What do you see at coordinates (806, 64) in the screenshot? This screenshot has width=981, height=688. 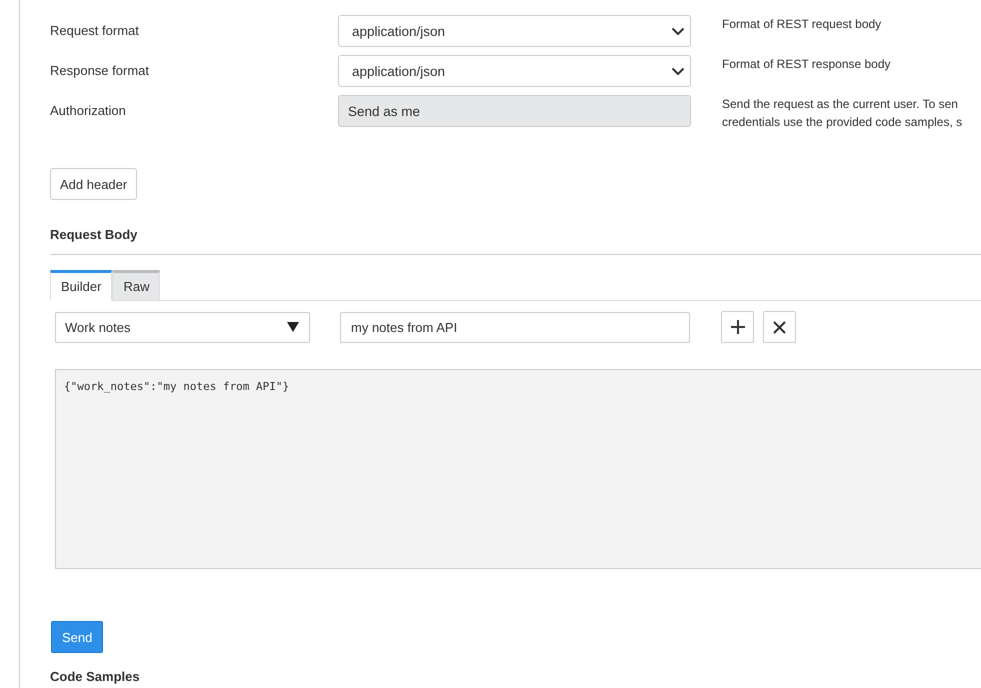 I see `setting-description: Format of REST response body` at bounding box center [806, 64].